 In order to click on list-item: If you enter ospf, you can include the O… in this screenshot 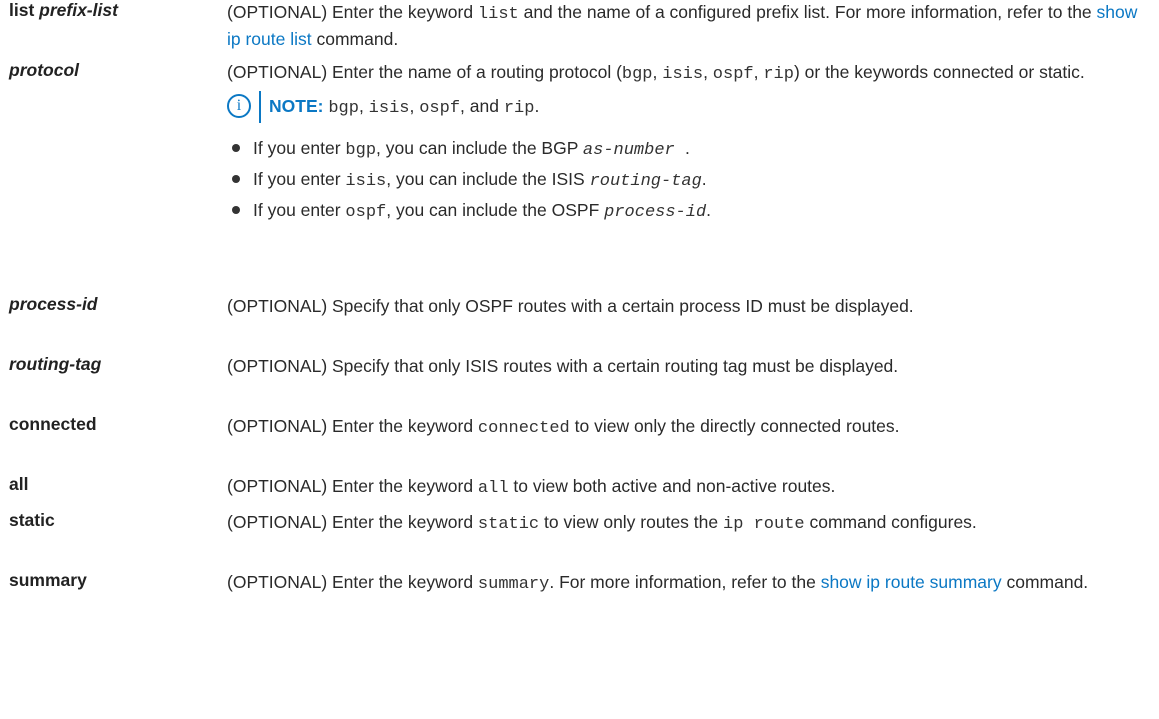, I will do `click(689, 211)`.